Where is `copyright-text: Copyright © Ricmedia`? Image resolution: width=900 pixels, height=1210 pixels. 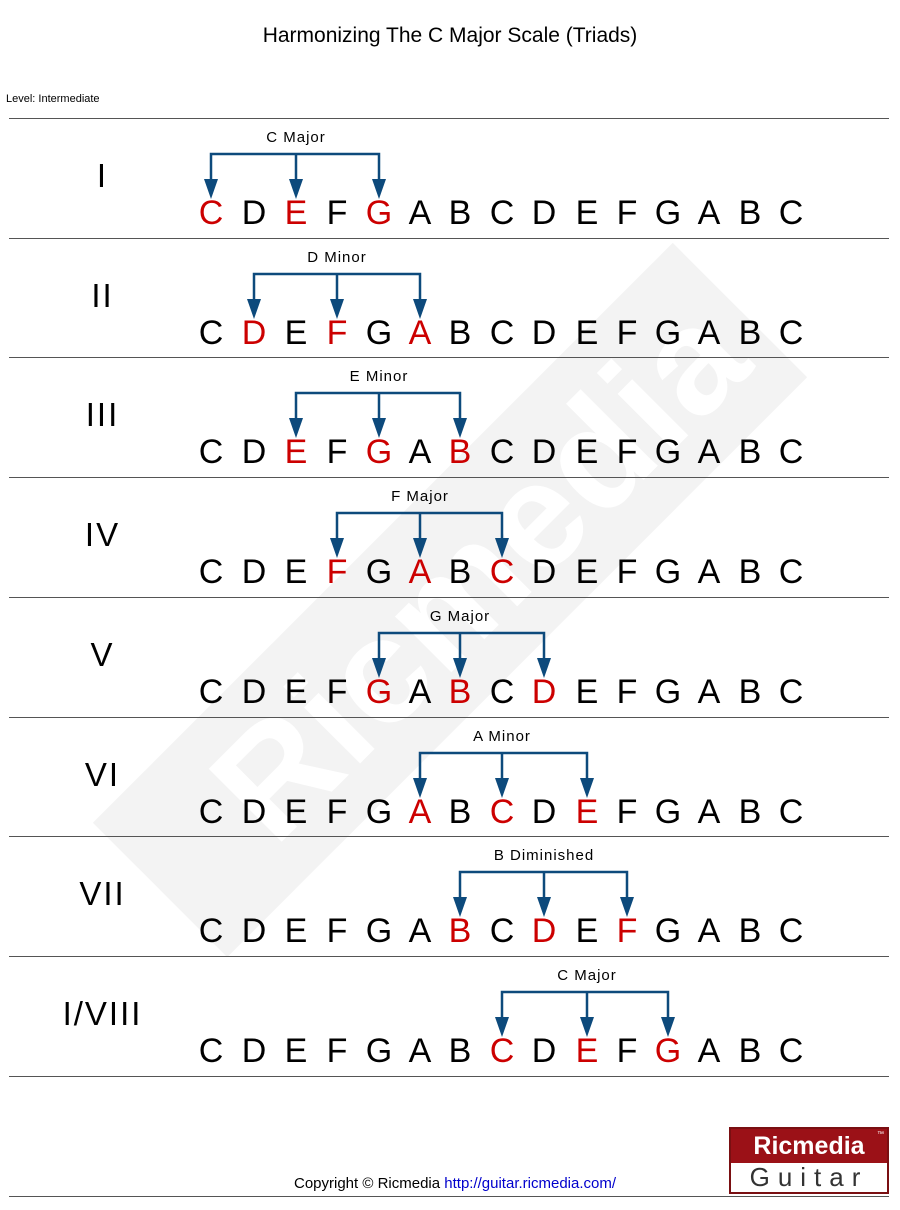
copyright-text: Copyright © Ricmedia is located at coordinates (367, 1183).